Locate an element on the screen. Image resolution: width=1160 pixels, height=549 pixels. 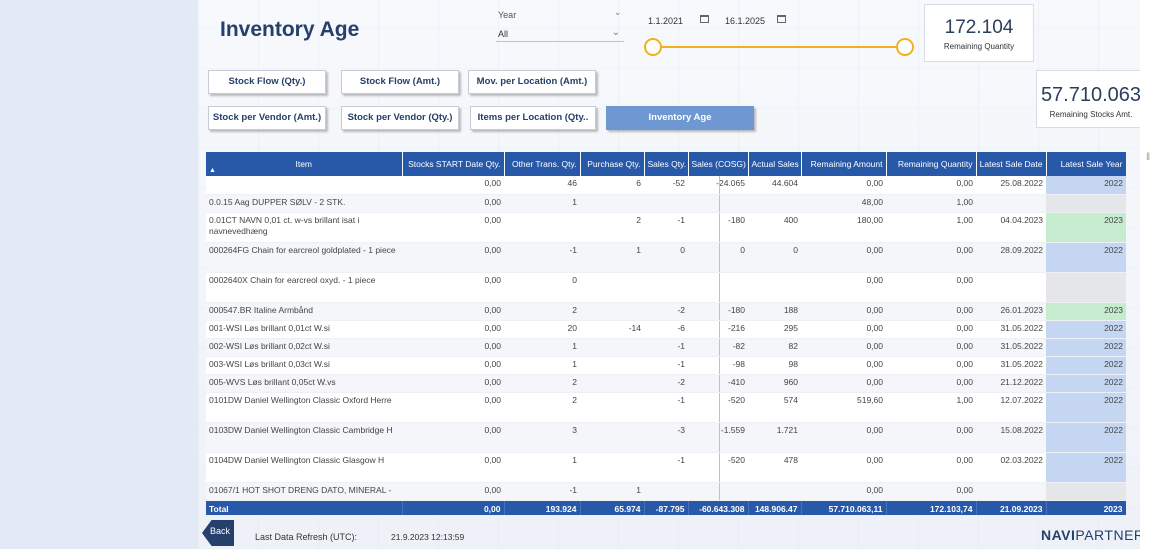
total-stocks-start: 0,00 is located at coordinates (453, 507).